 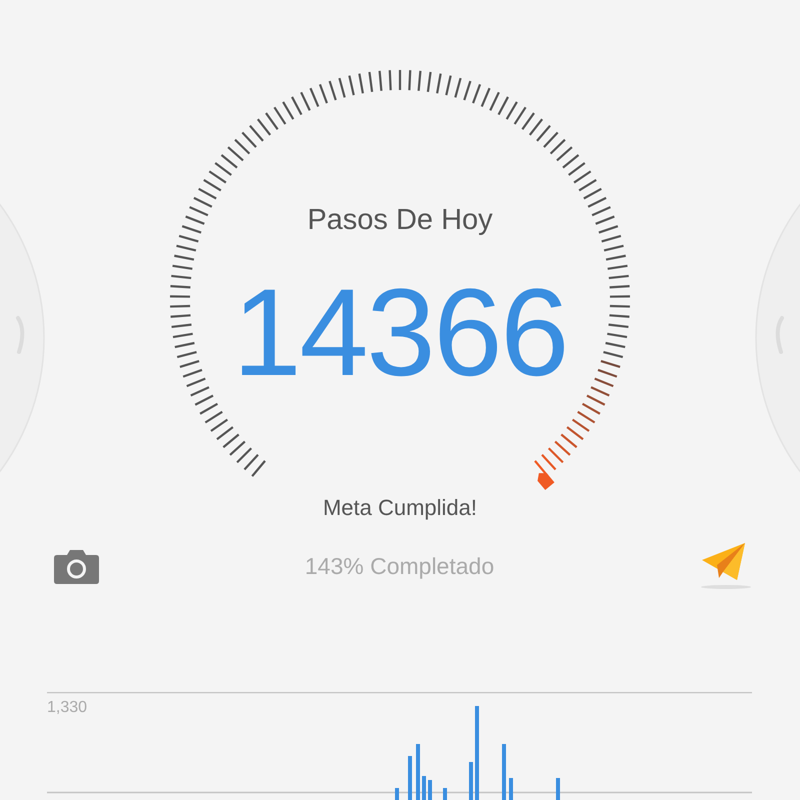 I want to click on goal-status: Meta Cumplida!, so click(x=400, y=508).